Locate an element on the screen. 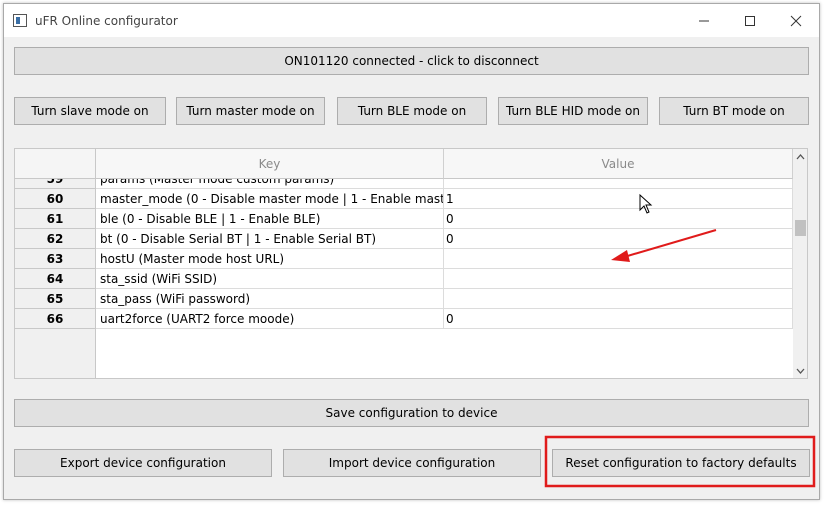 Image resolution: width=824 pixels, height=506 pixels. row-number: 62 is located at coordinates (55, 239).